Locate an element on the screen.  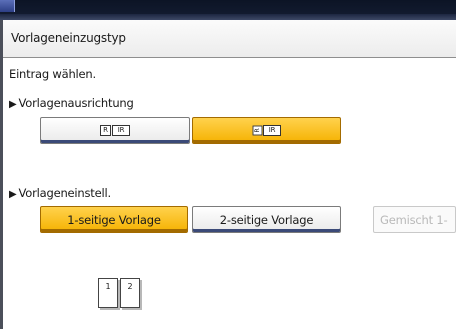
page-preview: 1 2 is located at coordinates (119, 293).